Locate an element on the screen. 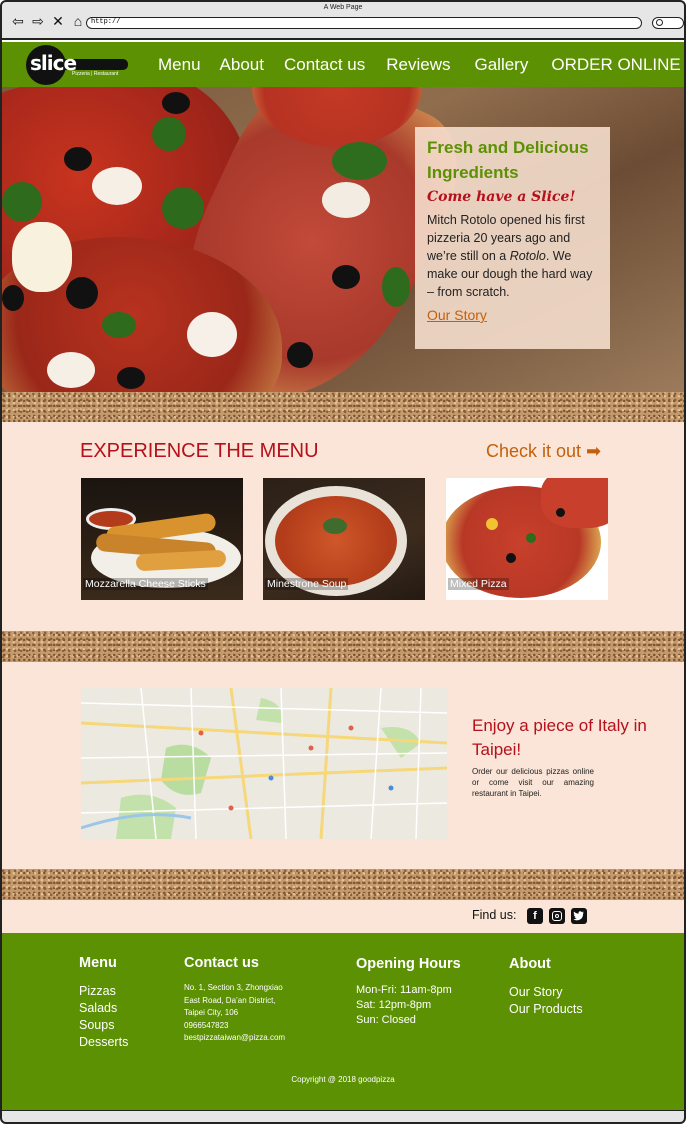 Image resolution: width=686 pixels, height=1124 pixels. menu-card-caption: Mixed Pizza is located at coordinates (478, 584).